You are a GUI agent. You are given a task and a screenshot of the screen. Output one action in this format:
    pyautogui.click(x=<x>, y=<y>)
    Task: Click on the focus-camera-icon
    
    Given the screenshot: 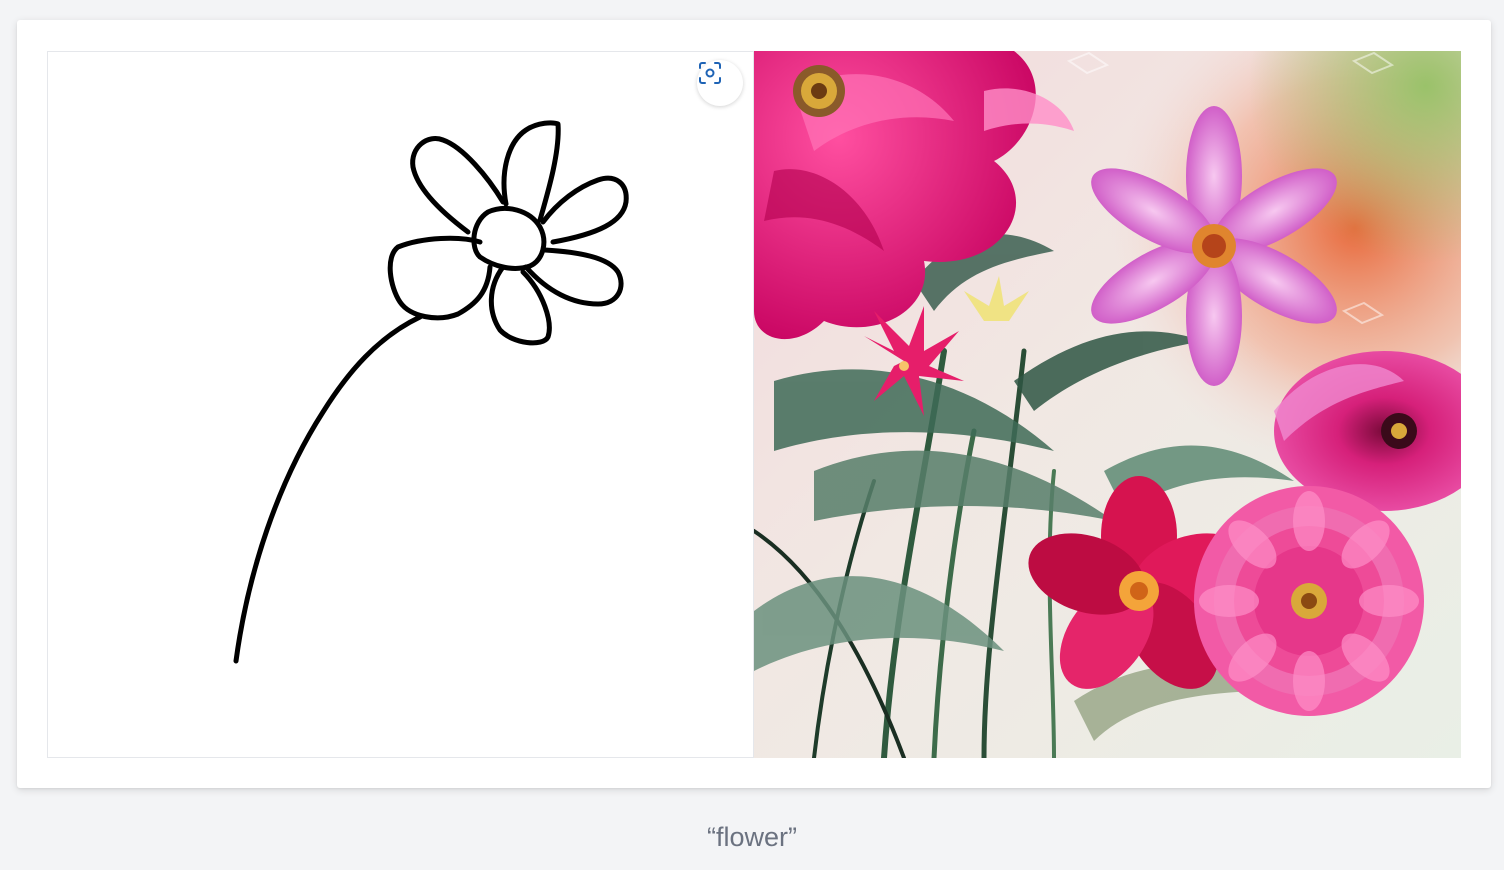 What is the action you would take?
    pyautogui.click(x=710, y=73)
    